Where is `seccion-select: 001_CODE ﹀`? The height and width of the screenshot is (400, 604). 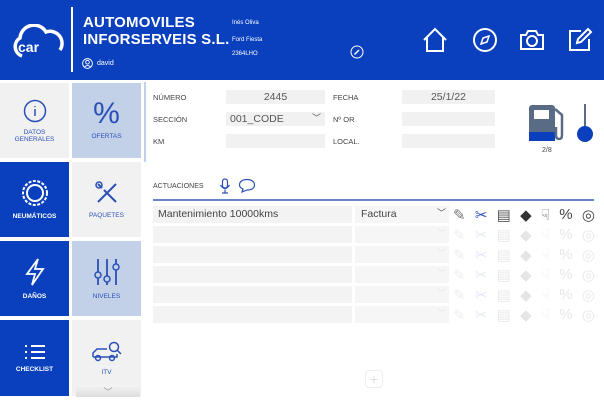
seccion-select: 001_CODE ﹀ is located at coordinates (275, 119).